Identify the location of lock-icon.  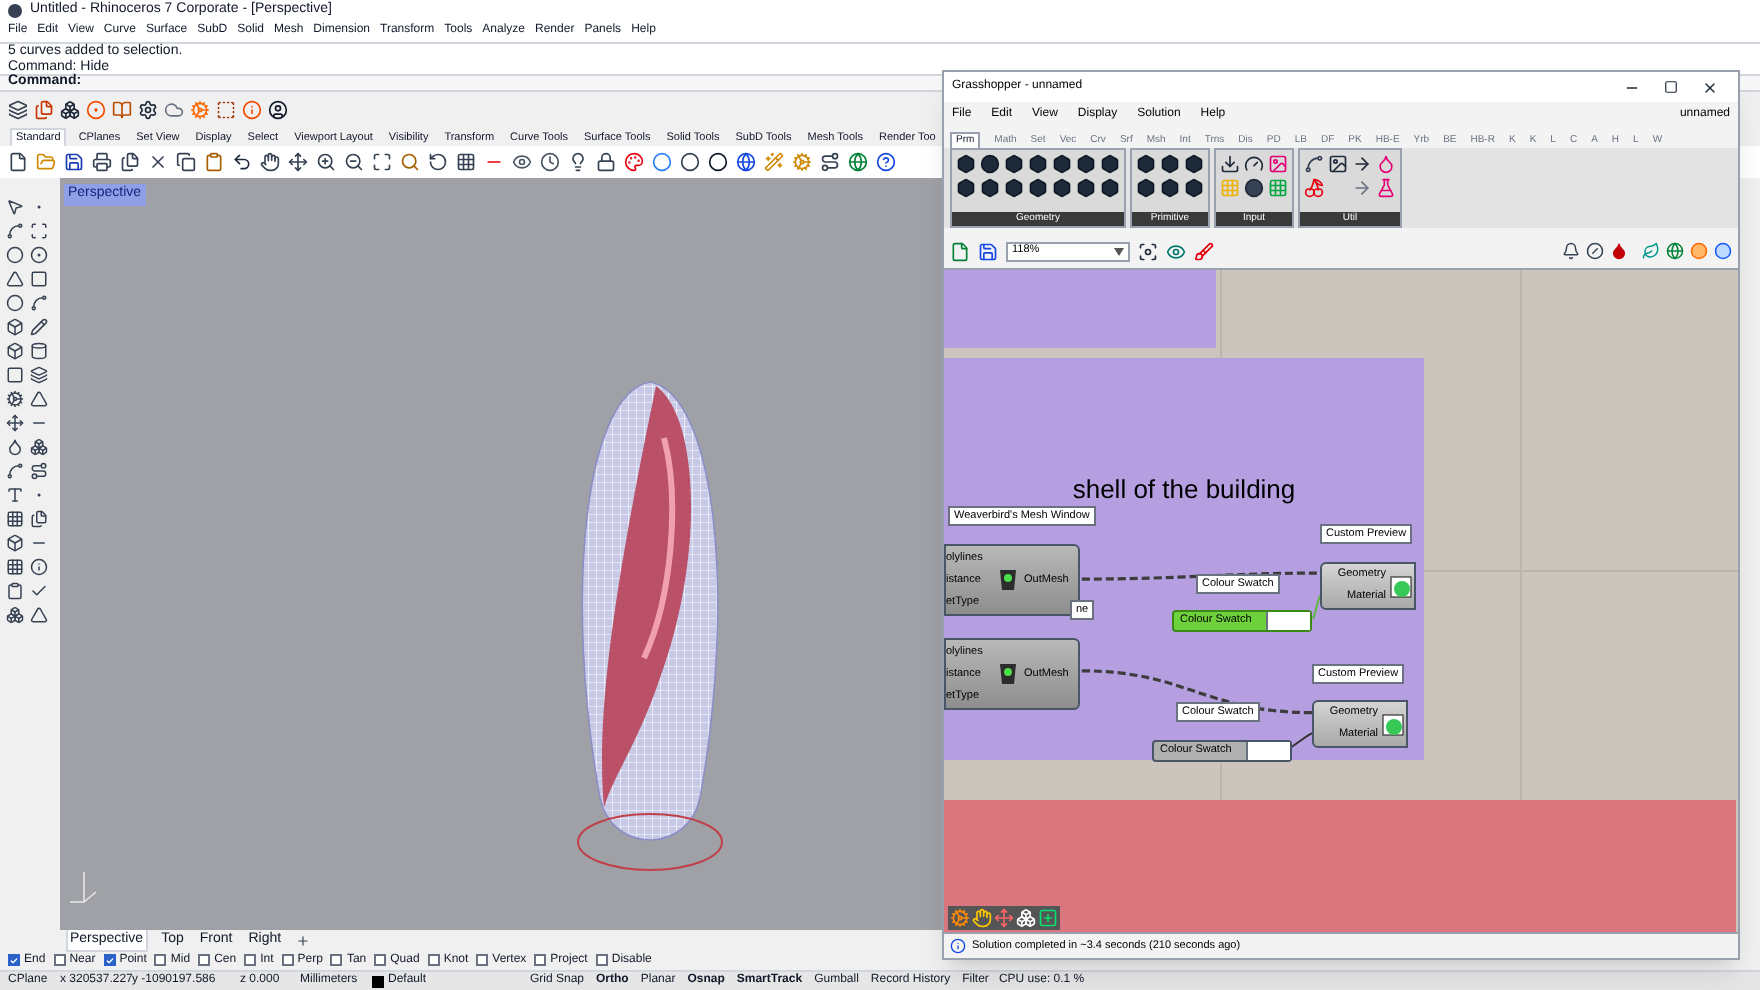
(606, 162).